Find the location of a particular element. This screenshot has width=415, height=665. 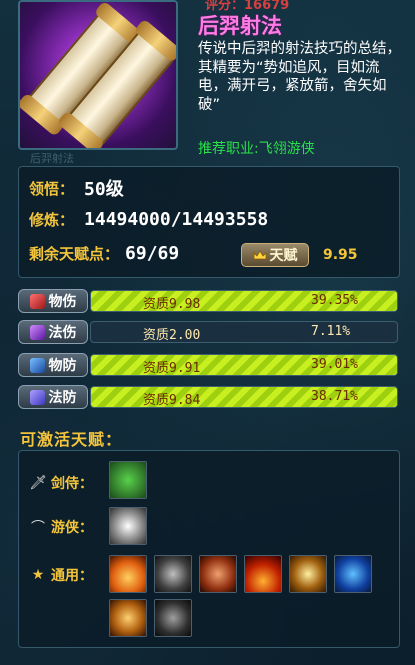

attr-label: 法伤 is located at coordinates (62, 333).